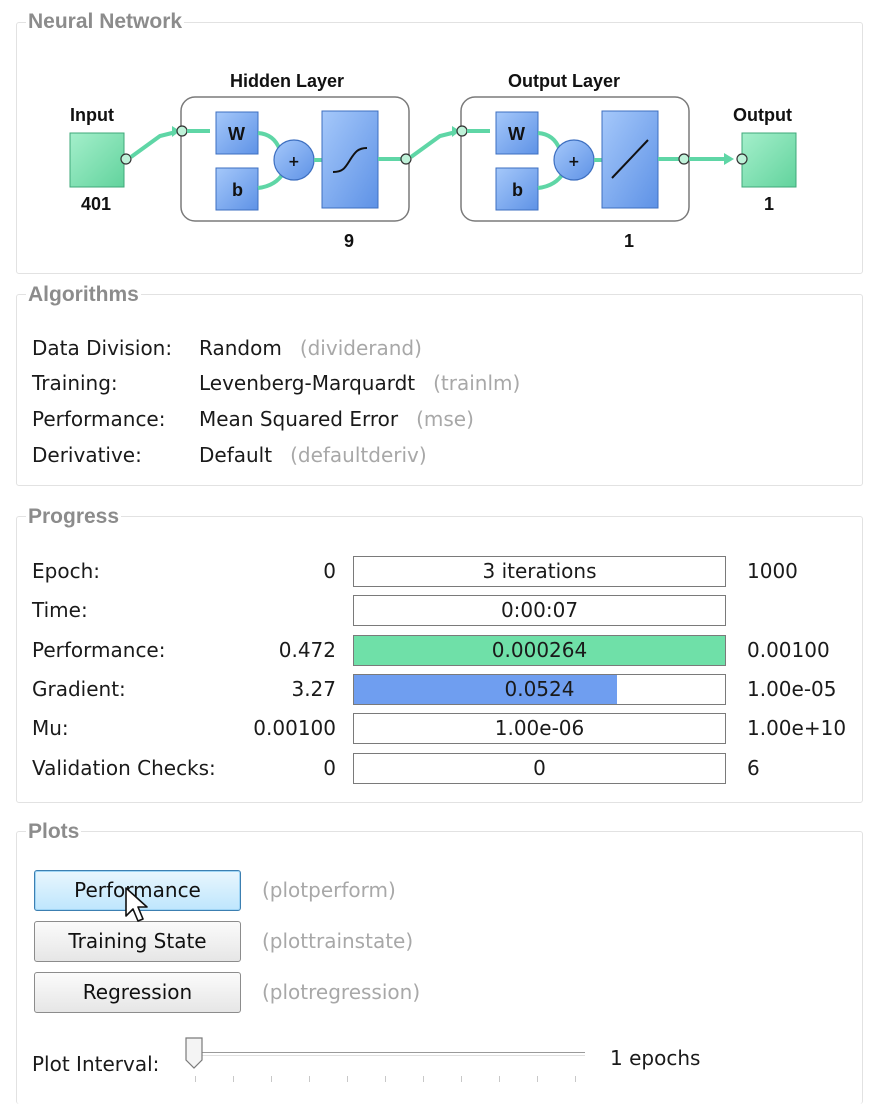 The width and height of the screenshot is (884, 1104). Describe the element at coordinates (655, 1058) in the screenshot. I see `plot-interval-value: 1 epochs` at that location.